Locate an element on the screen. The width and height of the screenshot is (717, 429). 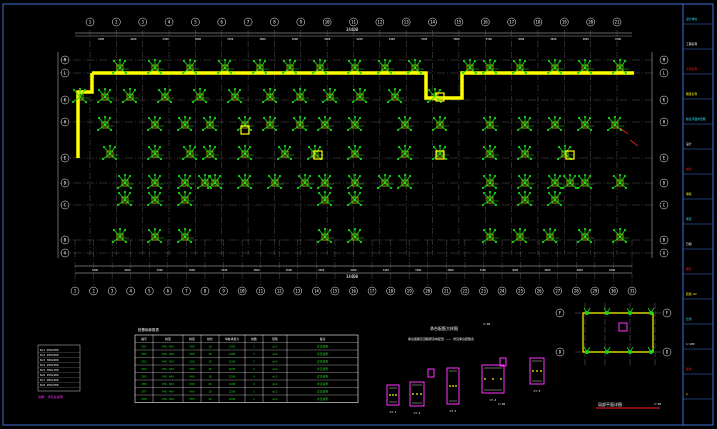
title-block-text: 设计 is located at coordinates (689, 144).